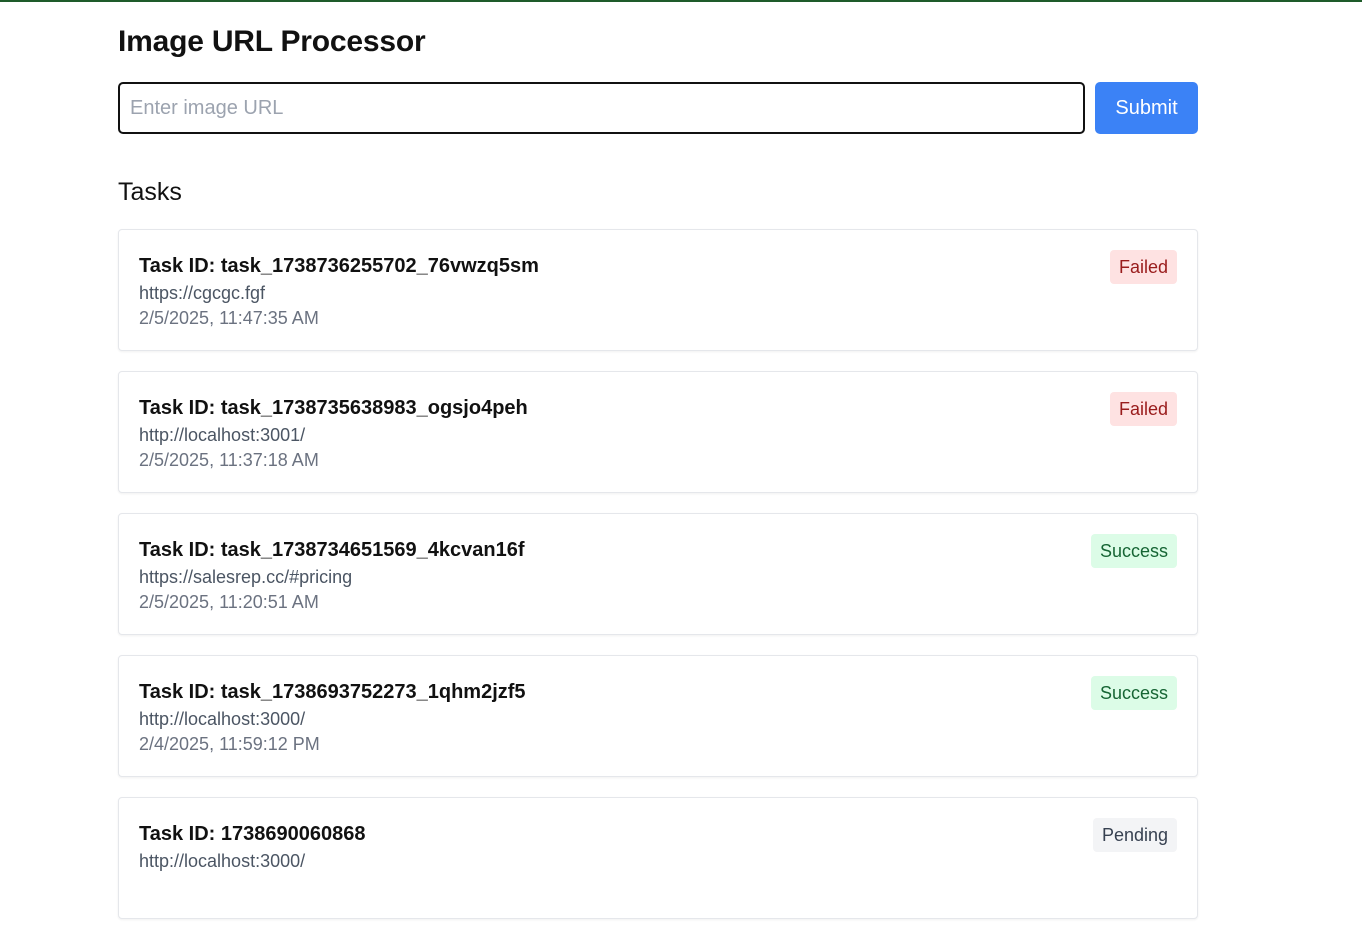 The height and width of the screenshot is (939, 1362). Describe the element at coordinates (332, 692) in the screenshot. I see `task-id: Task ID: task_1738693752273_1qhm2jzf5` at that location.